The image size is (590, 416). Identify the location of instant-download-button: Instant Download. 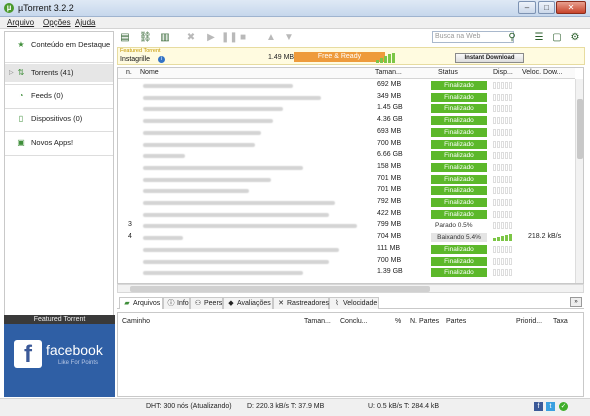
(489, 58).